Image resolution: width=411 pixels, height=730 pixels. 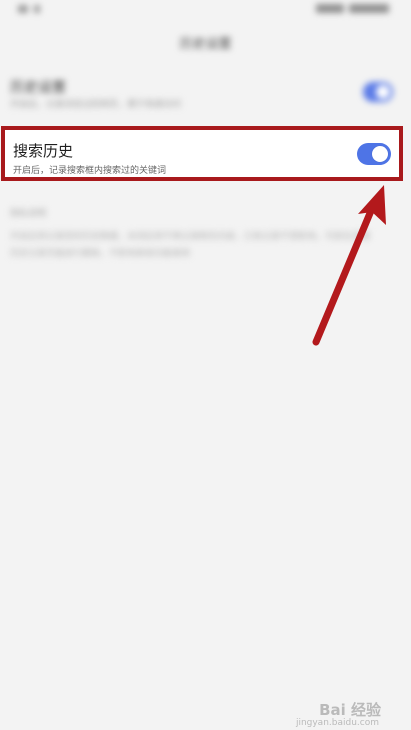 I want to click on settings-row-history: 历史设置 开启后，记录浏览过的网页，便于快速访问, so click(x=207, y=97).